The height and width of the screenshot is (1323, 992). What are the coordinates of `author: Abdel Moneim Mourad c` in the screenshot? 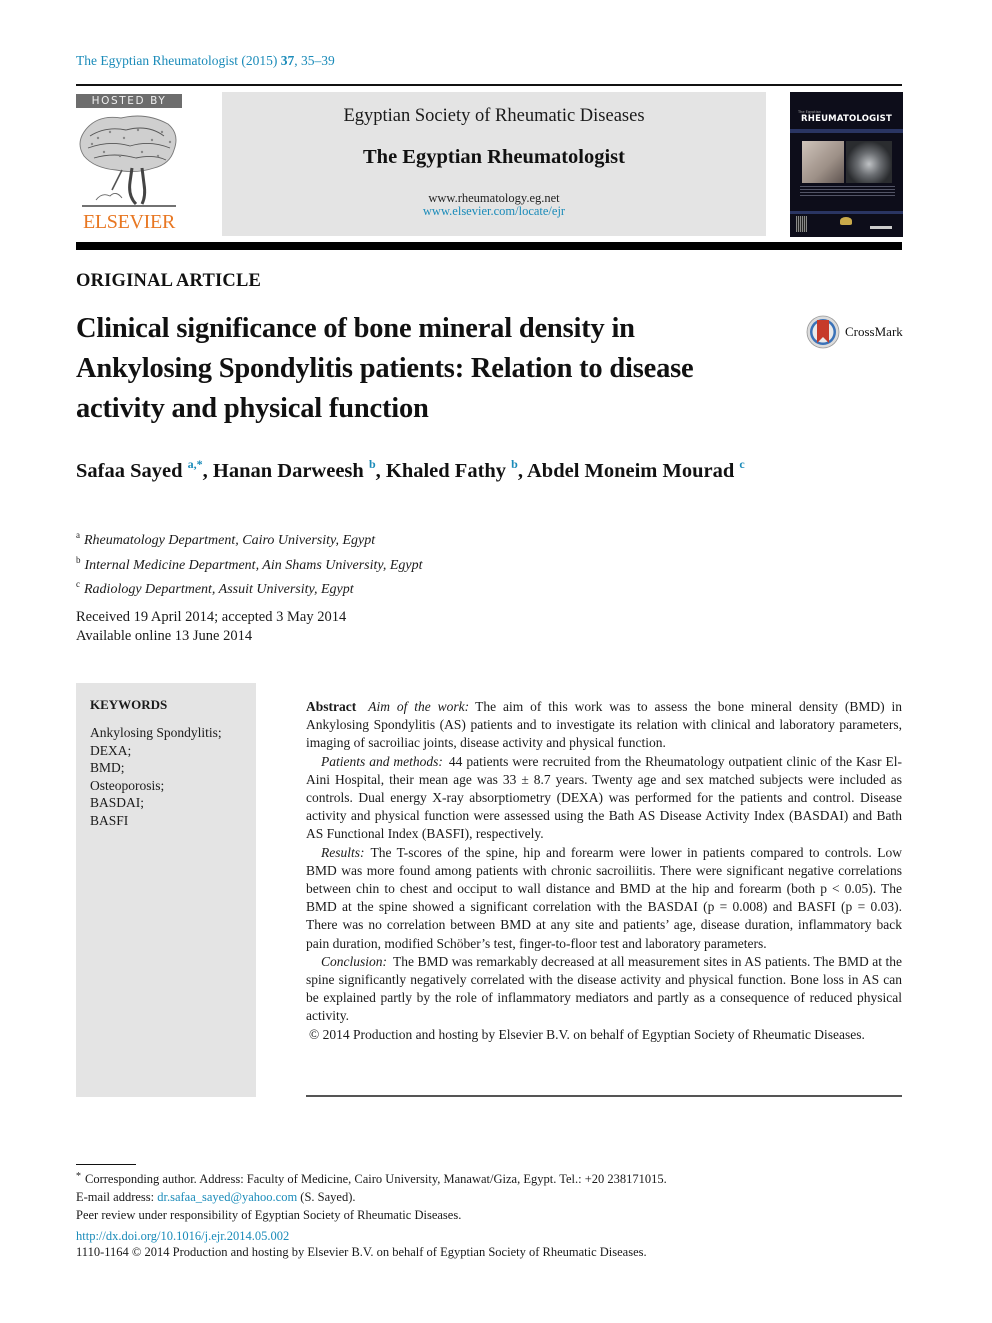 It's located at (636, 469).